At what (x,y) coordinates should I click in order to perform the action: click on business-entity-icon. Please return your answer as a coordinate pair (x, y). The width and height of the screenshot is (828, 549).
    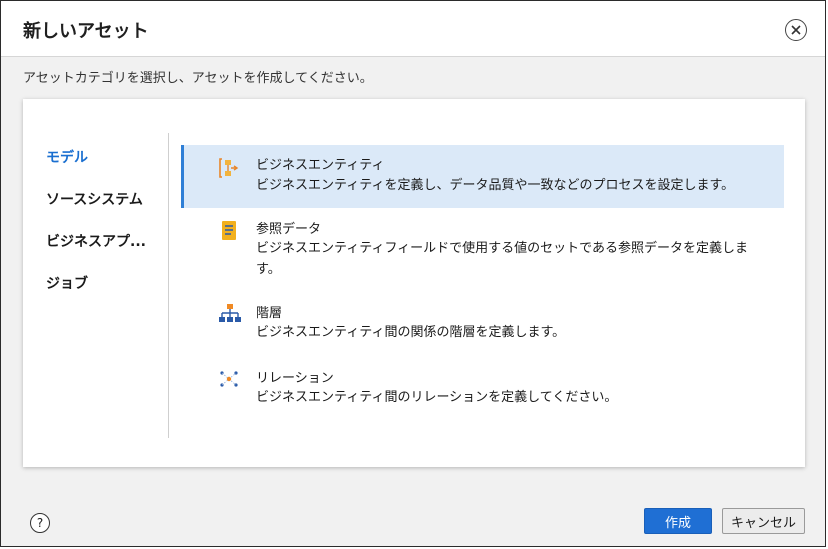
    Looking at the image, I should click on (229, 168).